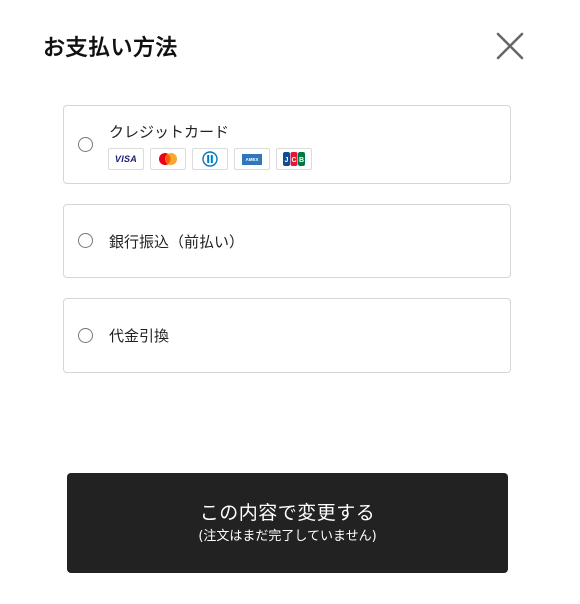  What do you see at coordinates (168, 159) in the screenshot?
I see `mastercard-icon` at bounding box center [168, 159].